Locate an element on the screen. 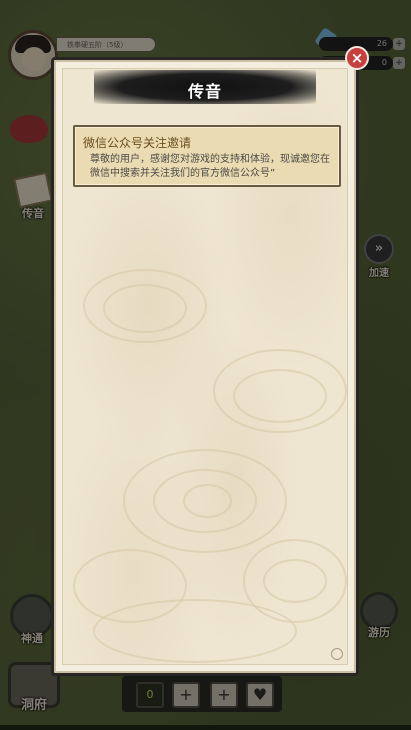 This screenshot has width=411, height=730. close-icon: × is located at coordinates (357, 58).